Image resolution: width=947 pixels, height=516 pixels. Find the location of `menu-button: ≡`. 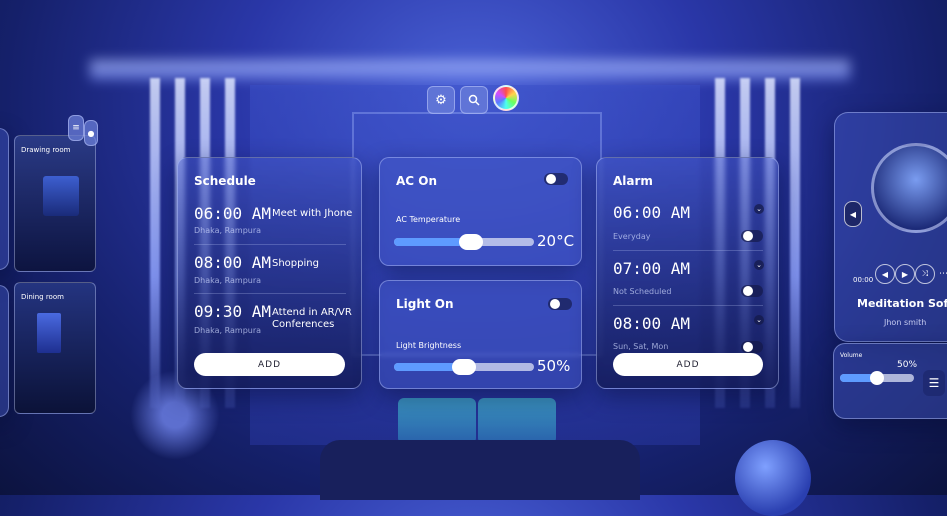

menu-button: ≡ is located at coordinates (76, 128).